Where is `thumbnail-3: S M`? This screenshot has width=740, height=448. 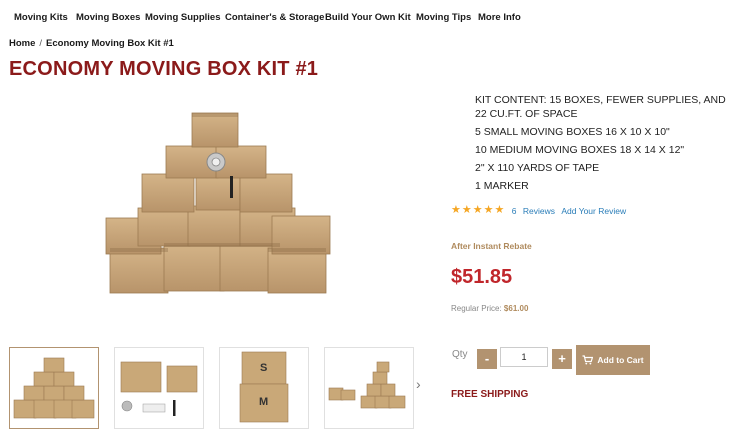
thumbnail-3: S M is located at coordinates (264, 388).